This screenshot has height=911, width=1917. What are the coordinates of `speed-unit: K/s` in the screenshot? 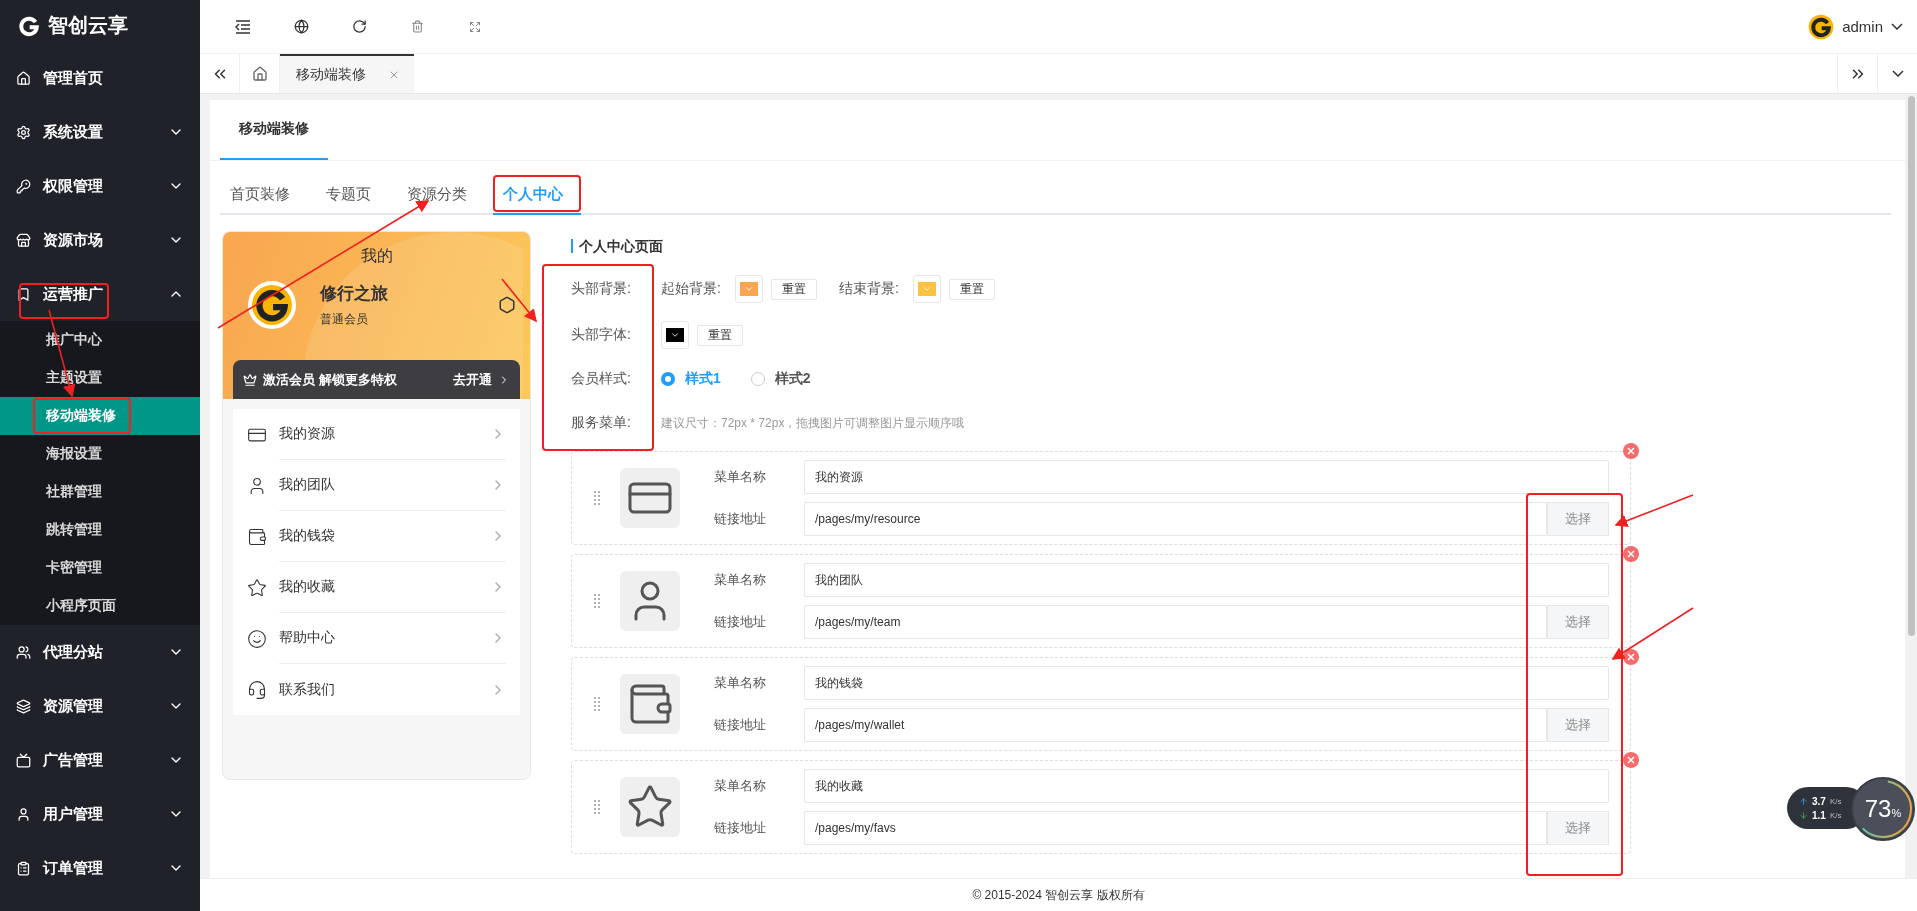 It's located at (1835, 815).